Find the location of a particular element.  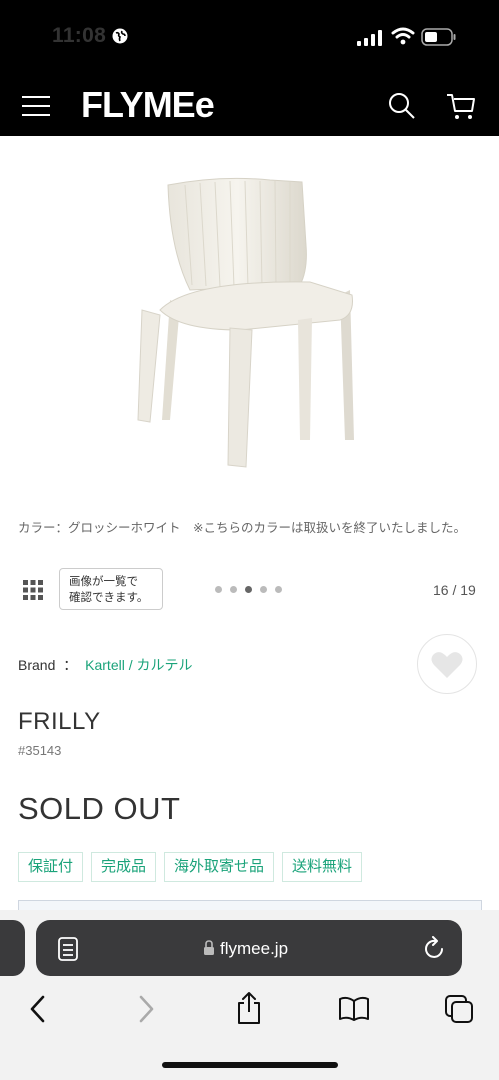

cart-icon is located at coordinates (461, 107).